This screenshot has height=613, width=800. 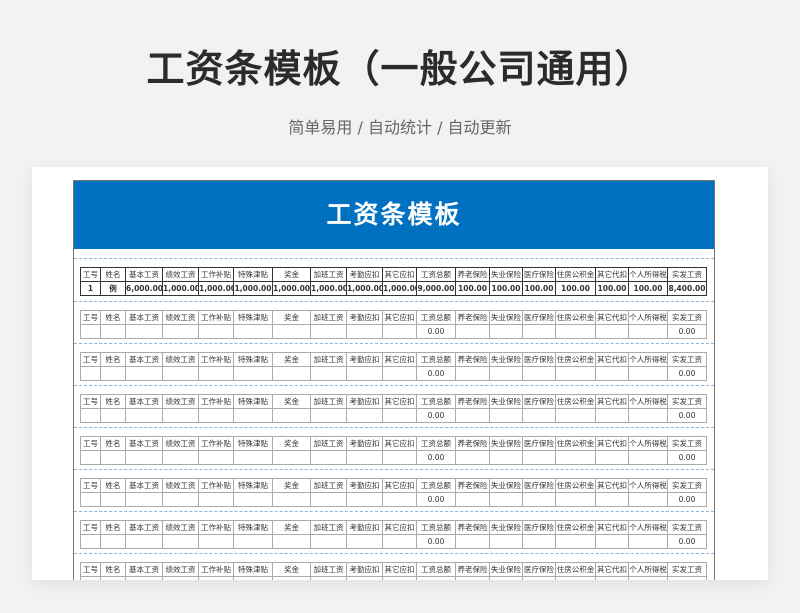 What do you see at coordinates (687, 288) in the screenshot?
I see `value-cell: 8,400.00` at bounding box center [687, 288].